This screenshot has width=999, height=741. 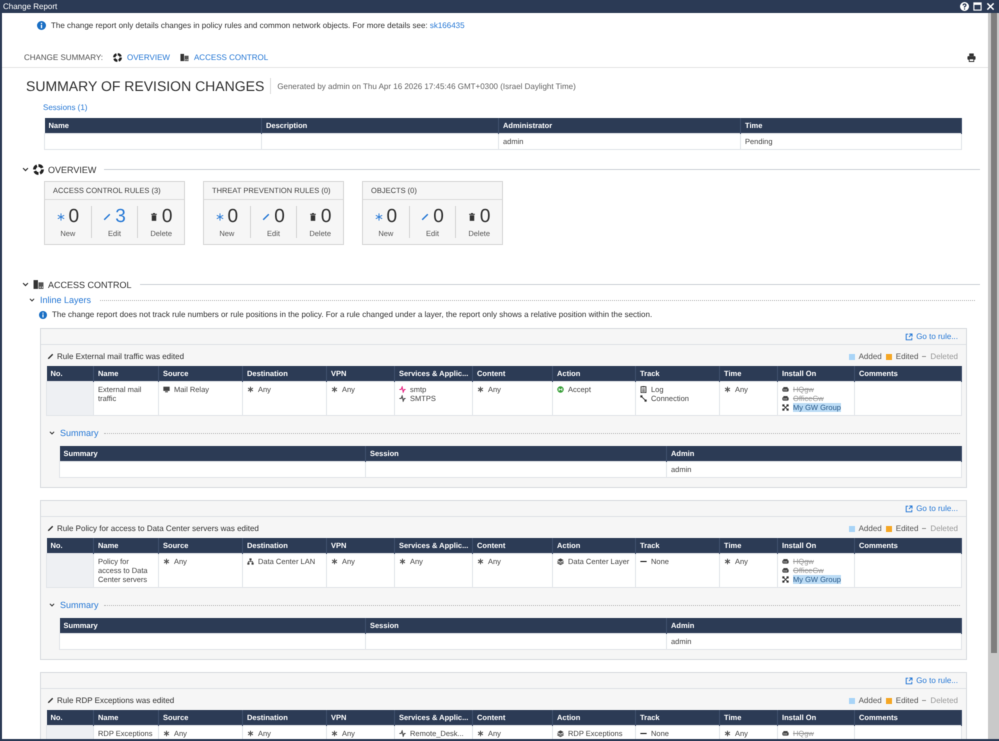 What do you see at coordinates (158, 528) in the screenshot?
I see `rule-heading: Rule Policy for access to Data Center servers was edited` at bounding box center [158, 528].